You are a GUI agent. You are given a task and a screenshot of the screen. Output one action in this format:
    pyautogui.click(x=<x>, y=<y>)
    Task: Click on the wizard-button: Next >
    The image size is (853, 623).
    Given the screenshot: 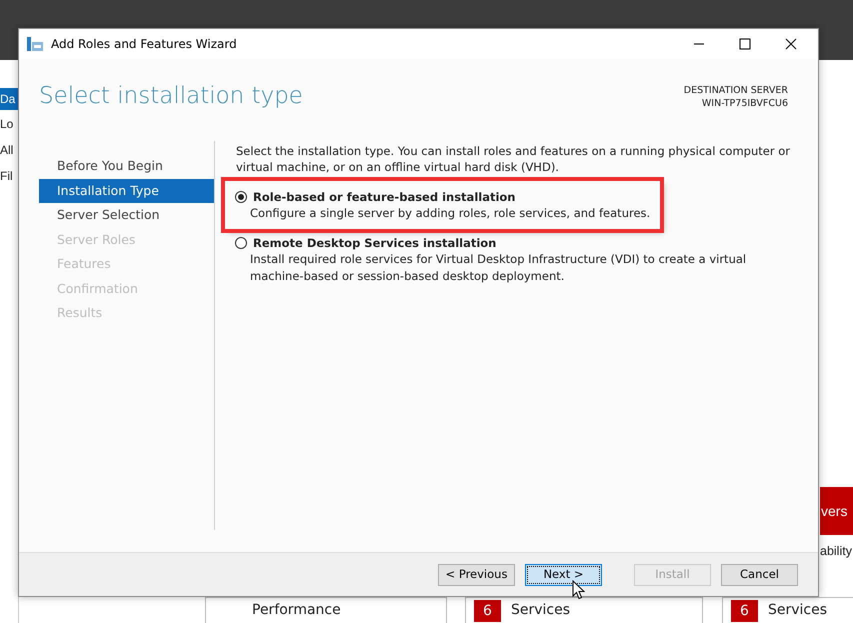 What is the action you would take?
    pyautogui.click(x=563, y=575)
    